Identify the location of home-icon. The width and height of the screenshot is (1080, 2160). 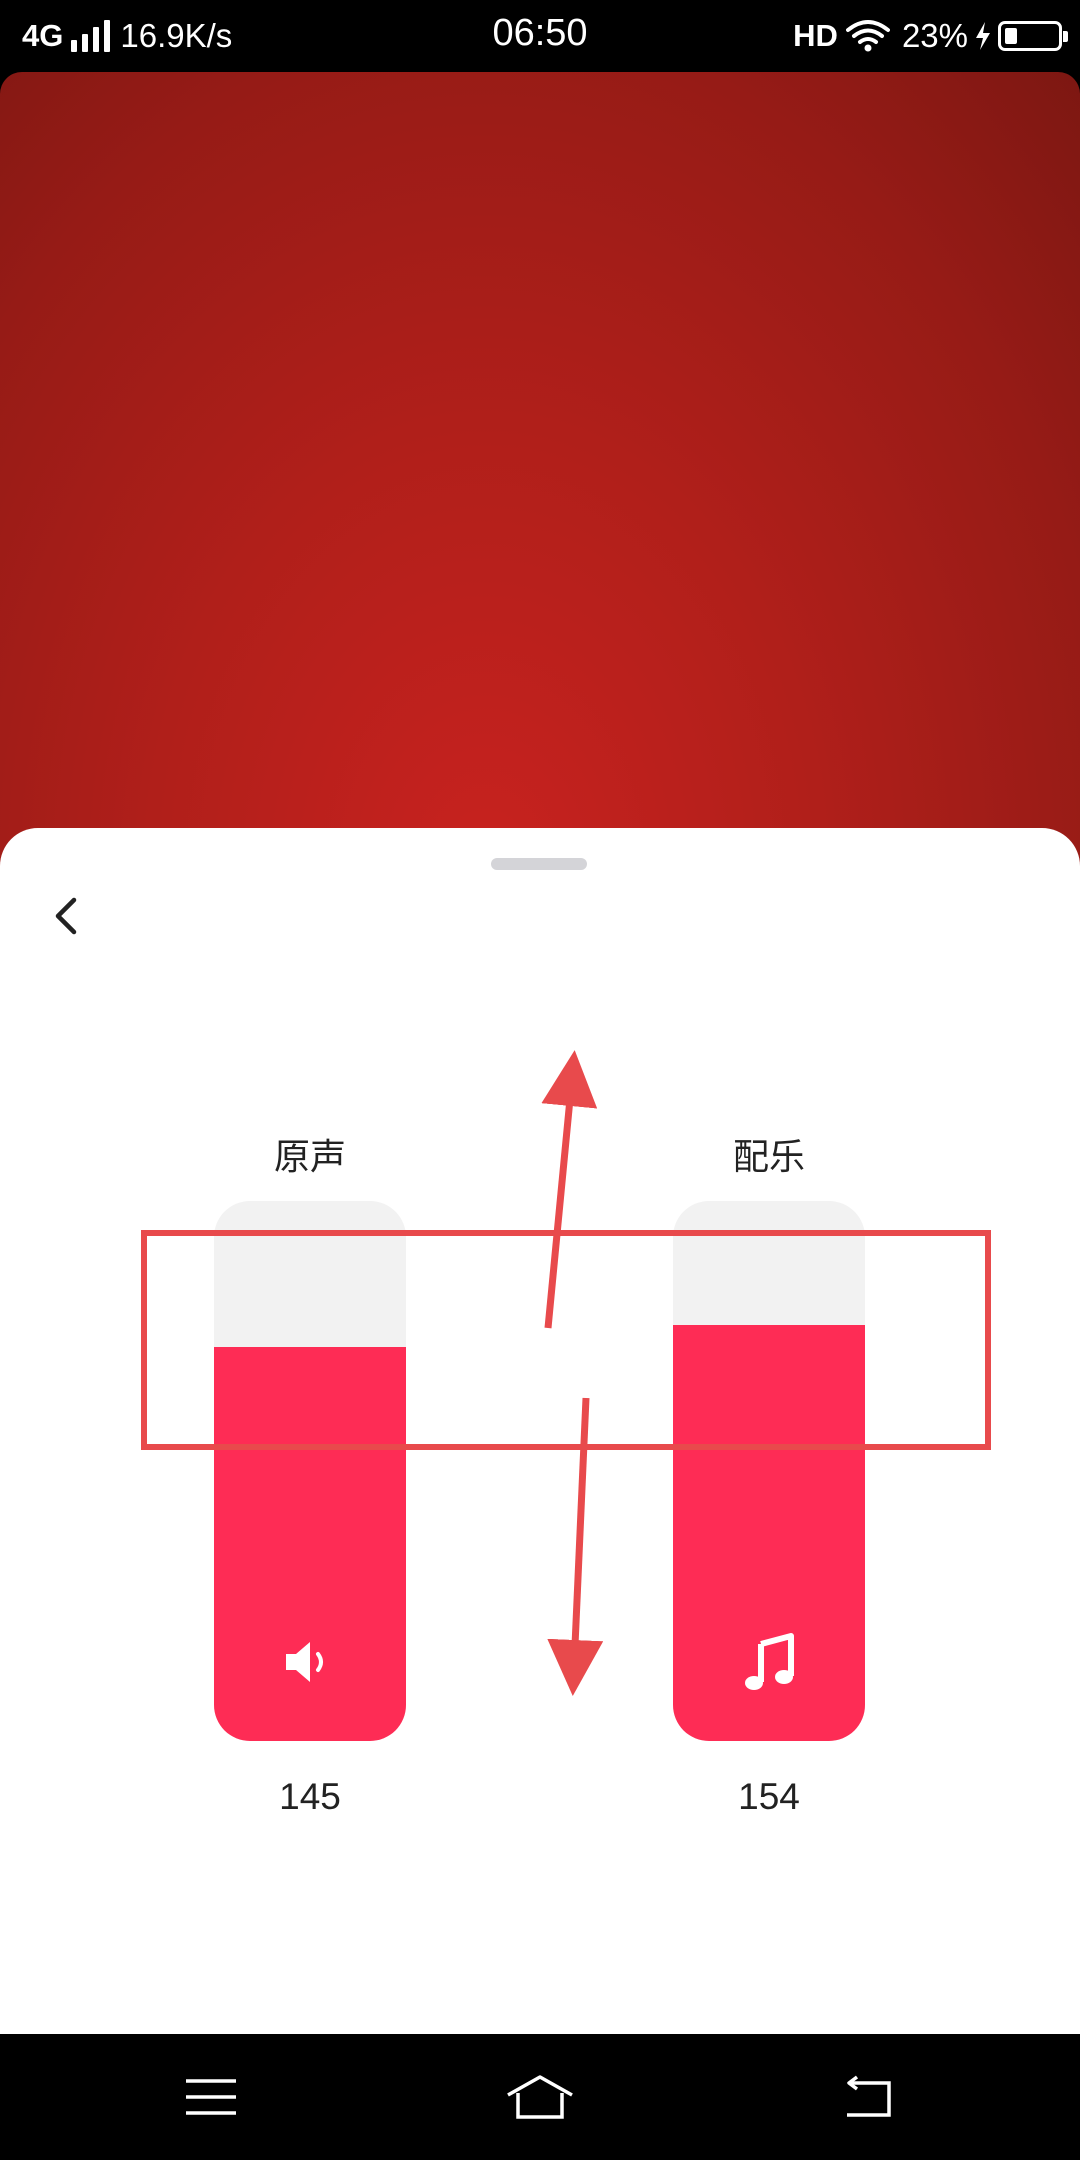
(540, 2097).